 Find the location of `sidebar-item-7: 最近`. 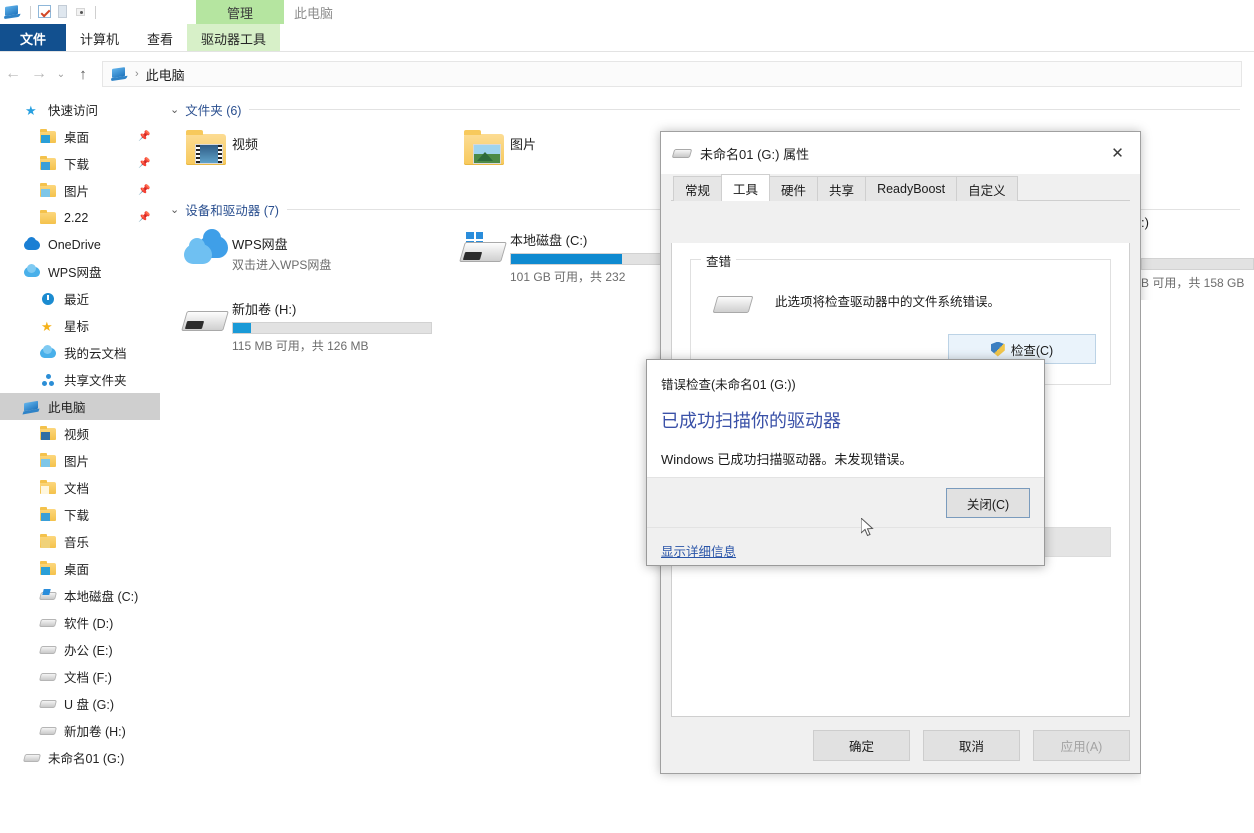

sidebar-item-7: 最近 is located at coordinates (80, 298).